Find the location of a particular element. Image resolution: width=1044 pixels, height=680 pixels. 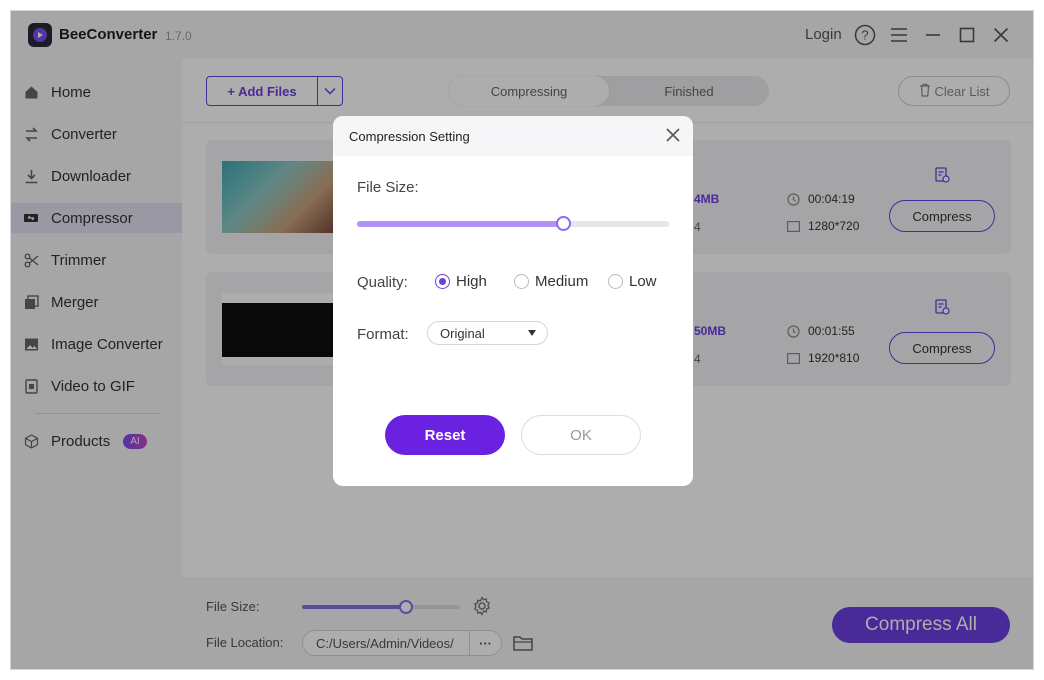

quality-label: Quality: is located at coordinates (382, 282).